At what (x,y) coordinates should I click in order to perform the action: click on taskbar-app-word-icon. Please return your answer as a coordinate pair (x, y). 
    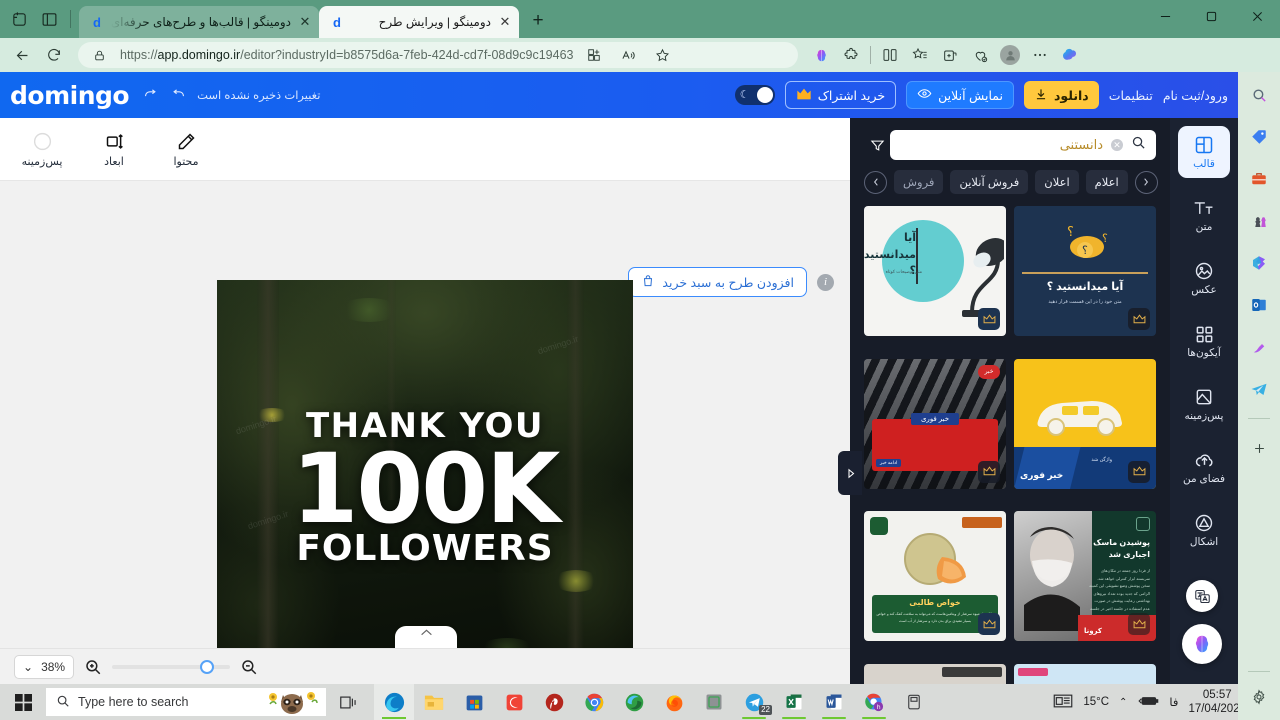
    Looking at the image, I should click on (834, 702).